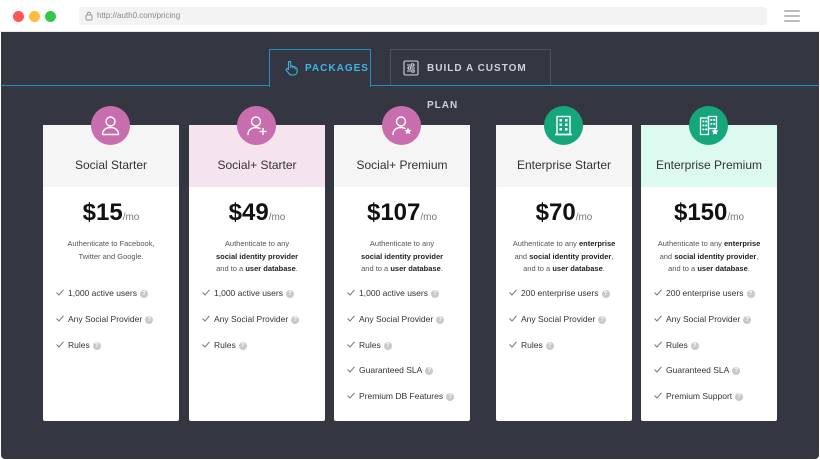 The width and height of the screenshot is (820, 460). Describe the element at coordinates (792, 16) in the screenshot. I see `hamburger-menu-icon` at that location.